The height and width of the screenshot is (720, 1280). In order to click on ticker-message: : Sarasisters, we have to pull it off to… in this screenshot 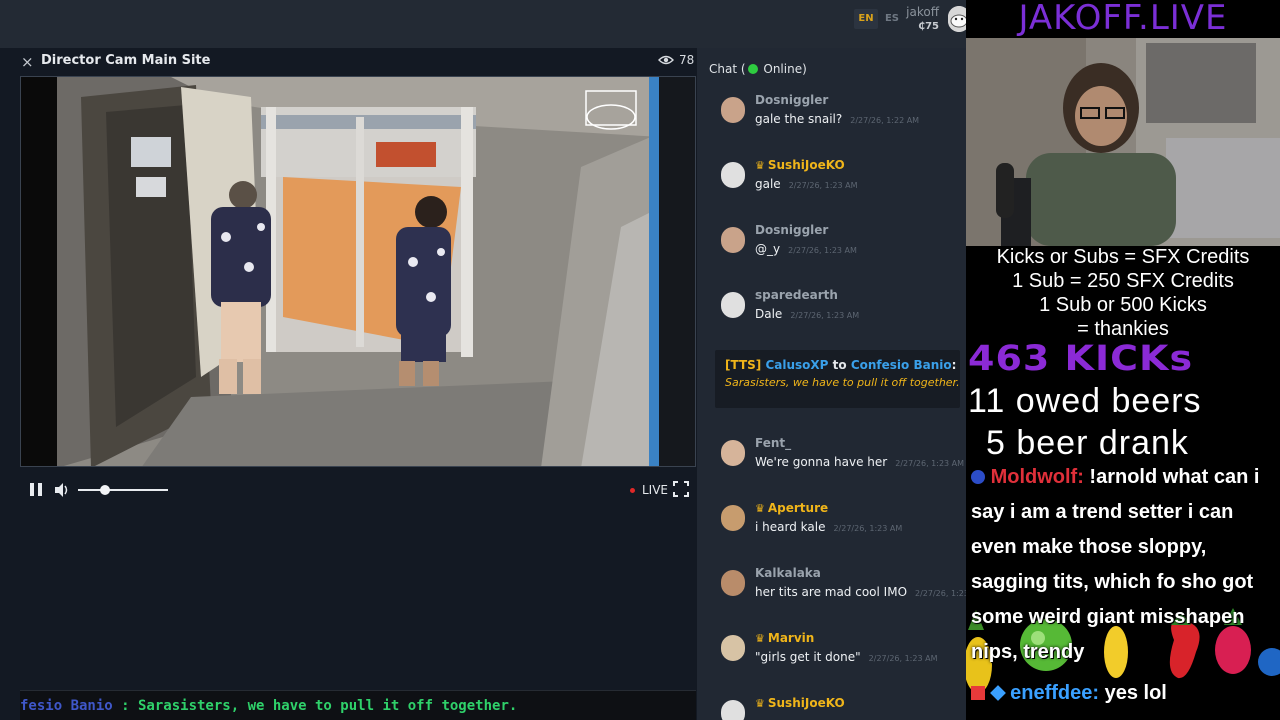, I will do `click(315, 706)`.